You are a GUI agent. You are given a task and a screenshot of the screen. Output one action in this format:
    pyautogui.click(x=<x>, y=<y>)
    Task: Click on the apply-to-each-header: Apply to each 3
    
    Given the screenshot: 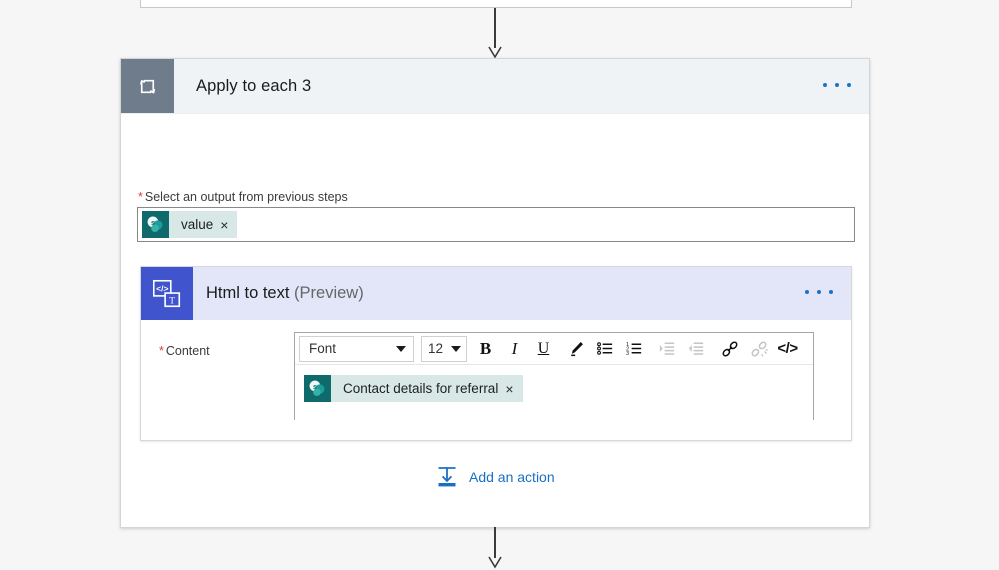 What is the action you would take?
    pyautogui.click(x=495, y=86)
    